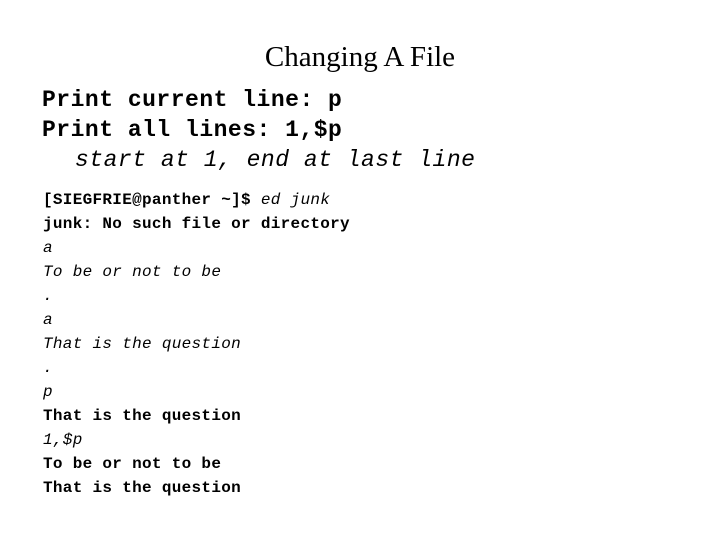  I want to click on terminal-prompt: [SIEGFRIE@panther ~]$, so click(152, 200).